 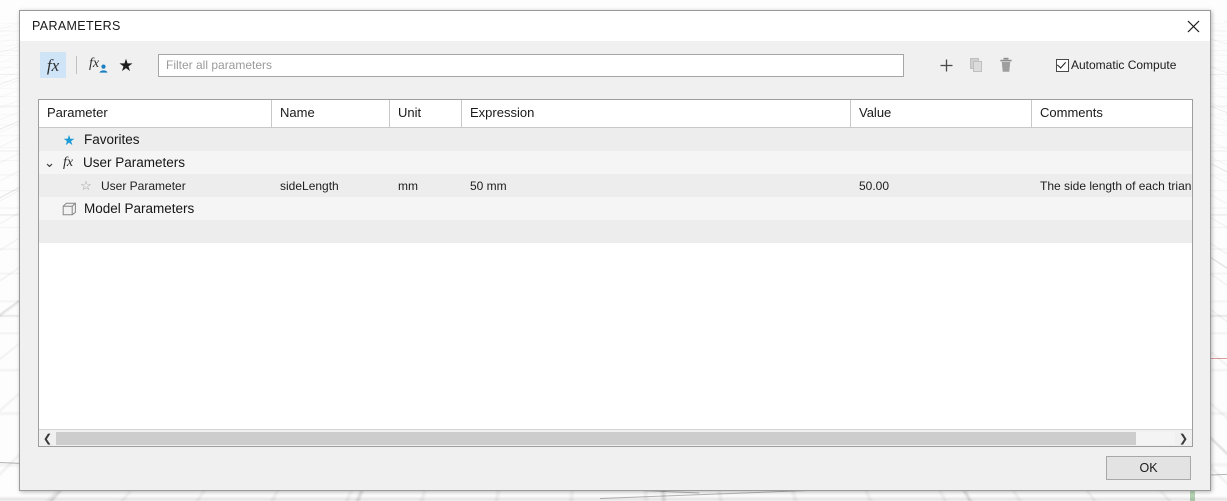 I want to click on cube-icon, so click(x=69, y=209).